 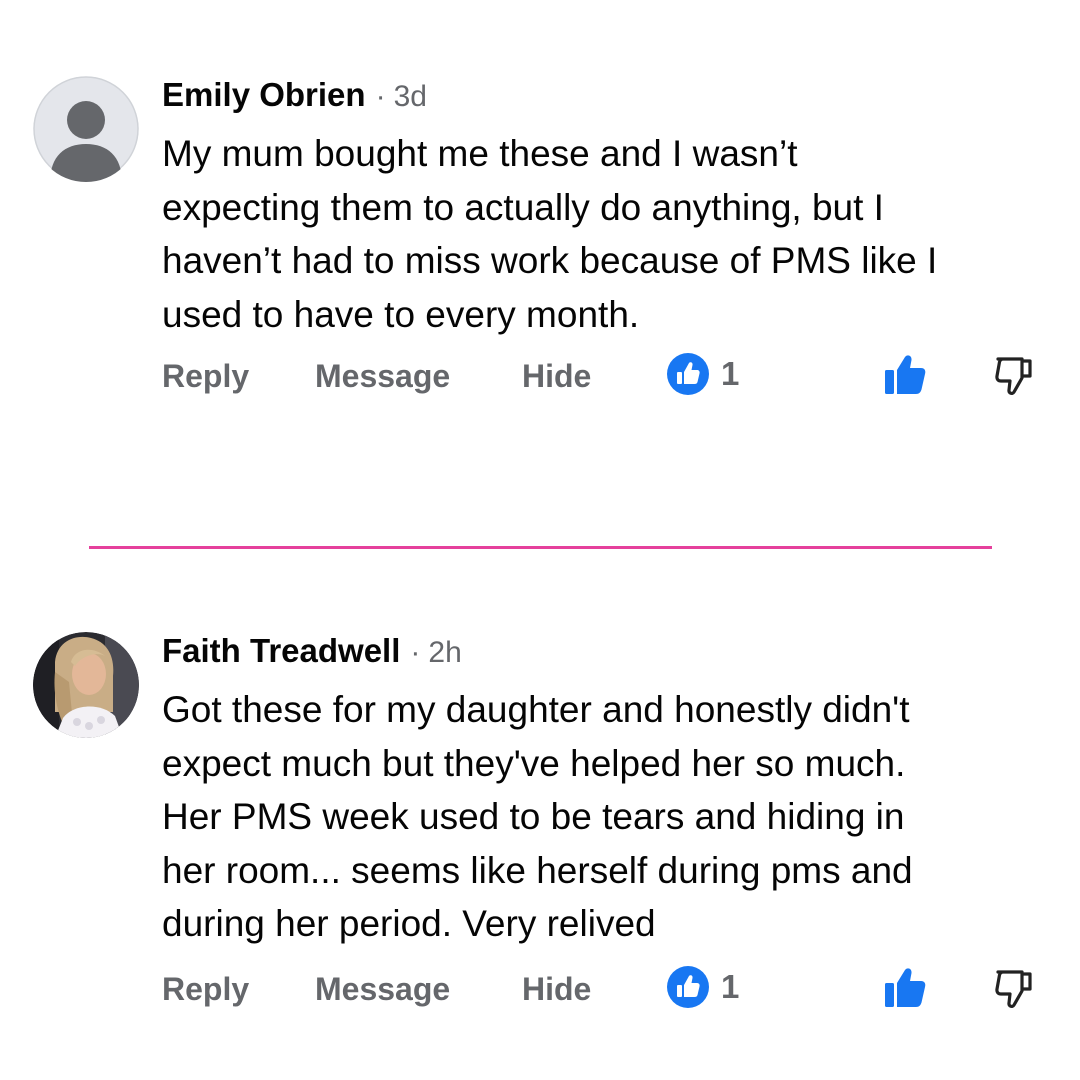 What do you see at coordinates (480, 153) in the screenshot?
I see `comment-text-line: My mum bought me these and I wasn’t` at bounding box center [480, 153].